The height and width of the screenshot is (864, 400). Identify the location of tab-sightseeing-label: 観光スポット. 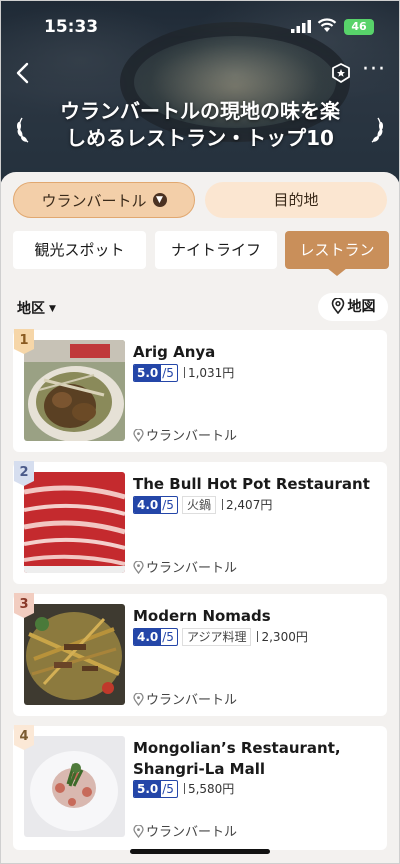
(79, 250).